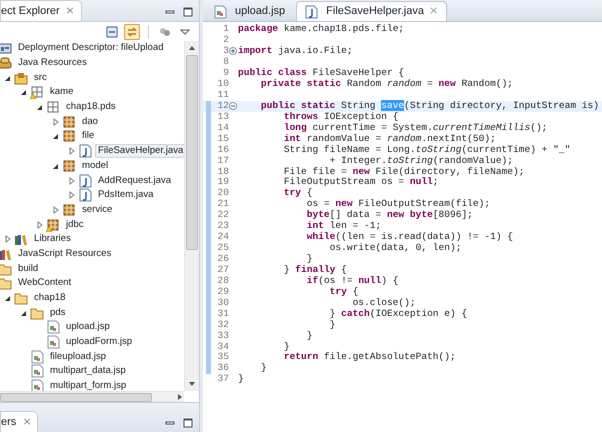 This screenshot has width=602, height=432. What do you see at coordinates (421, 160) in the screenshot?
I see `code-line: + Integer.toString(randomValue);` at bounding box center [421, 160].